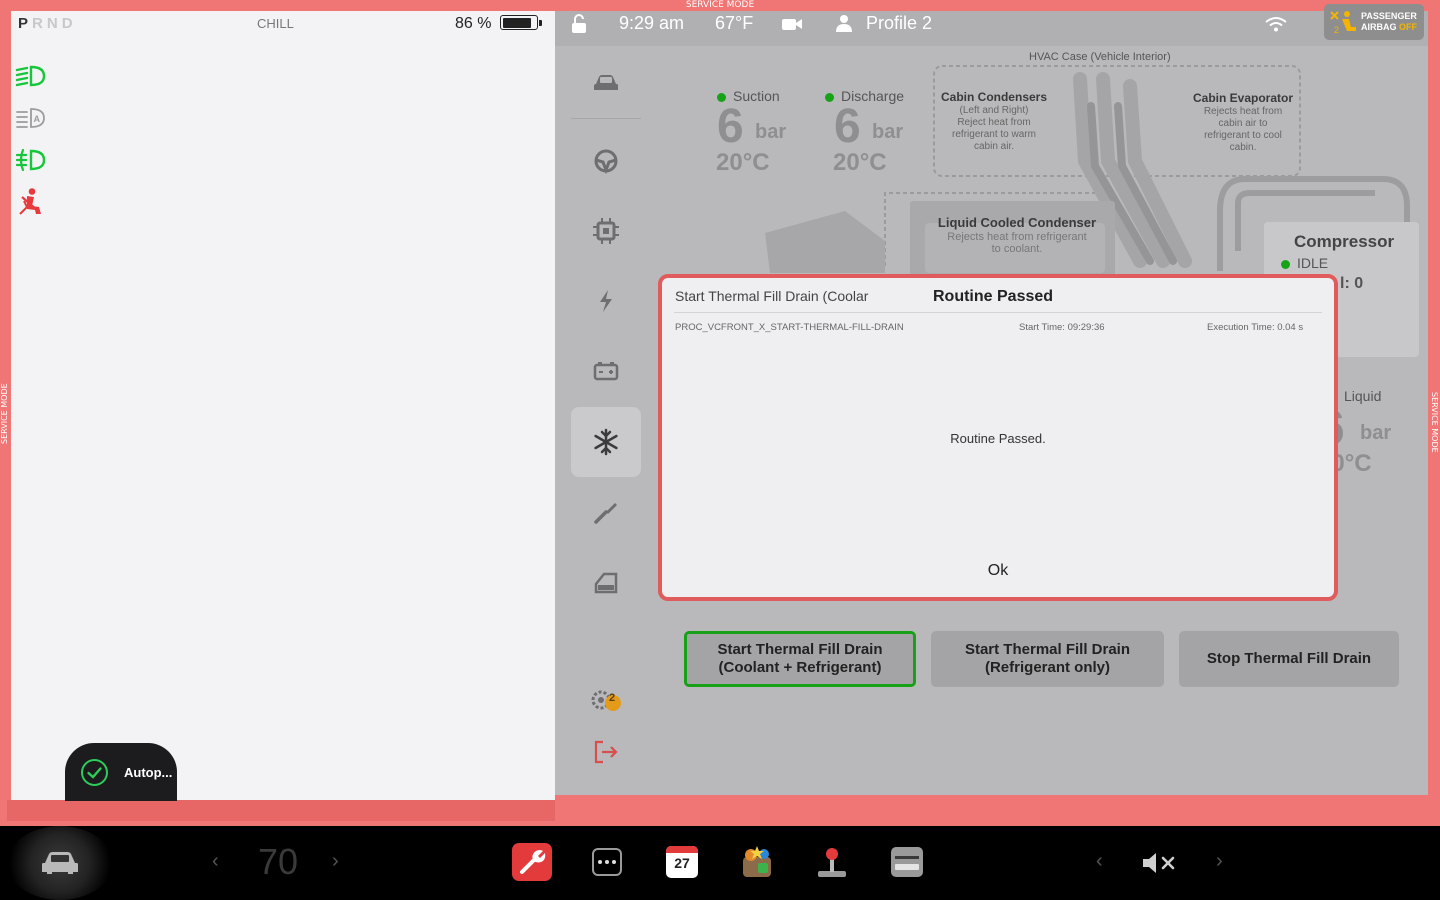  I want to click on procedure-title: Start Thermal Fill Drain (Coolar, so click(772, 296).